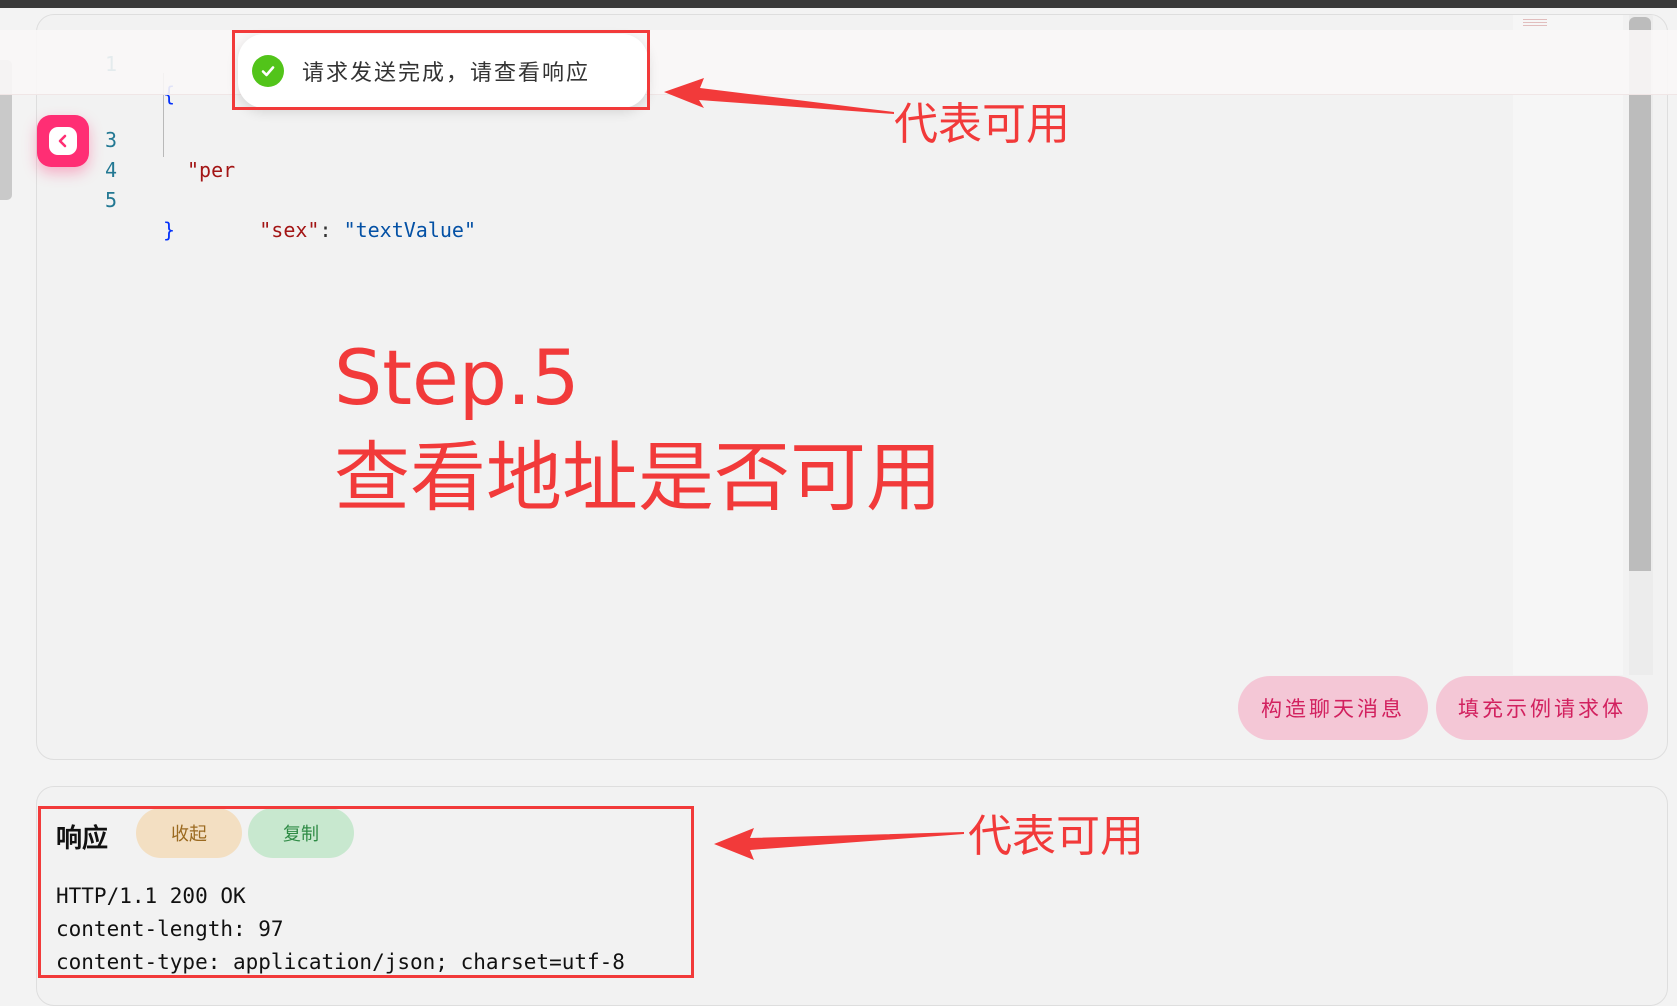 This screenshot has width=1677, height=1006. I want to click on back-button, so click(63, 141).